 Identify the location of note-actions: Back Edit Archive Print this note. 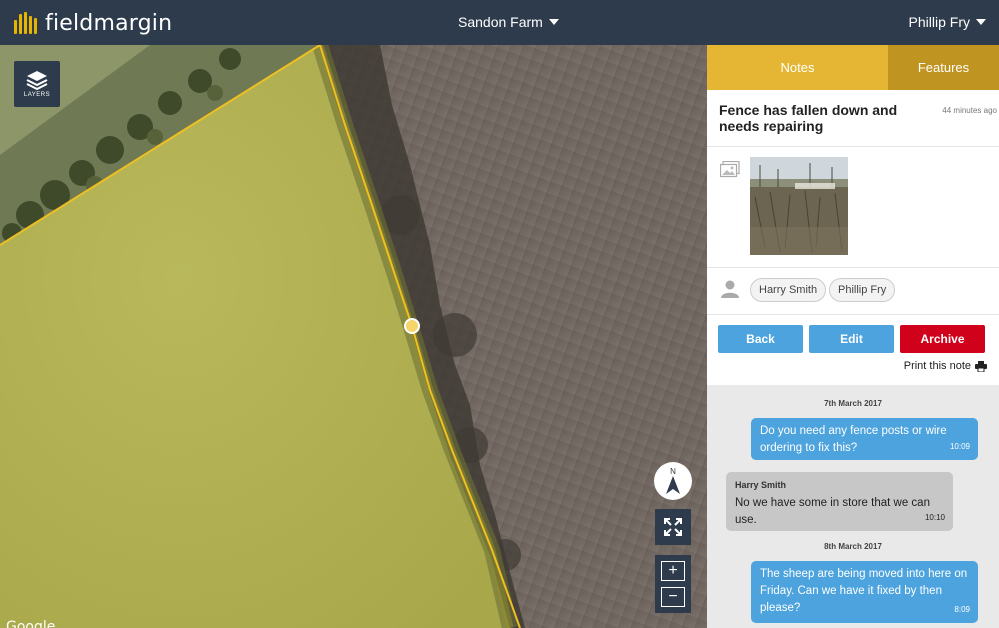
(853, 345).